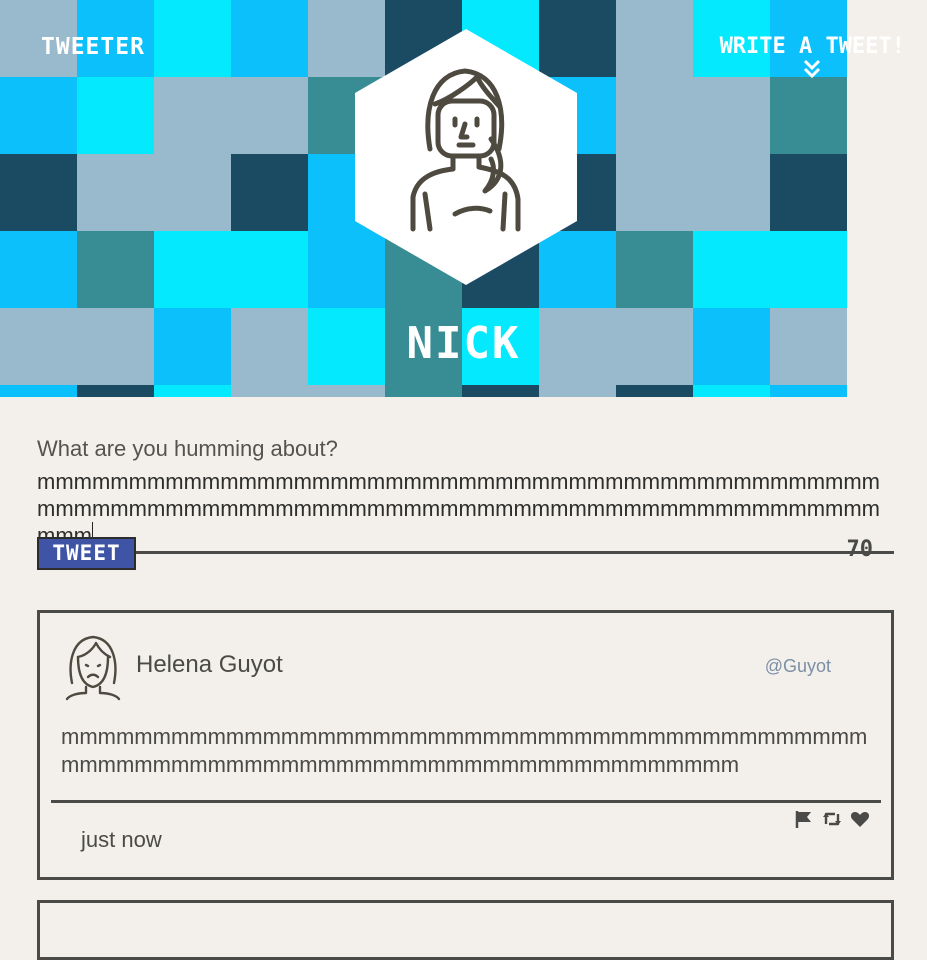 The image size is (927, 960). Describe the element at coordinates (812, 46) in the screenshot. I see `write-tweet-label: WRITE A TWEET!` at that location.